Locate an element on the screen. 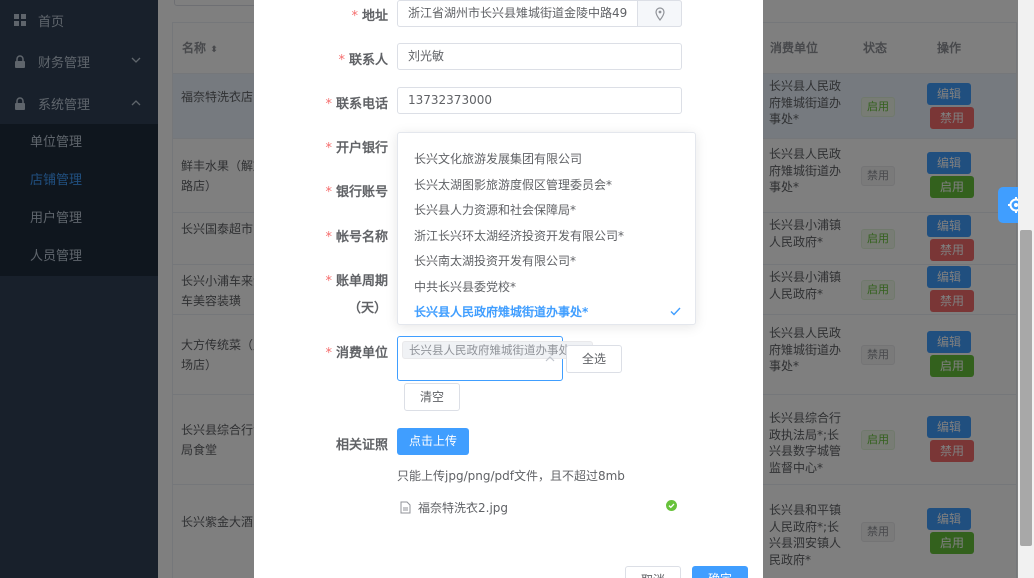  dropdown-option: 浙江长兴环太湖经济投资开发有限公司* is located at coordinates (546, 236).